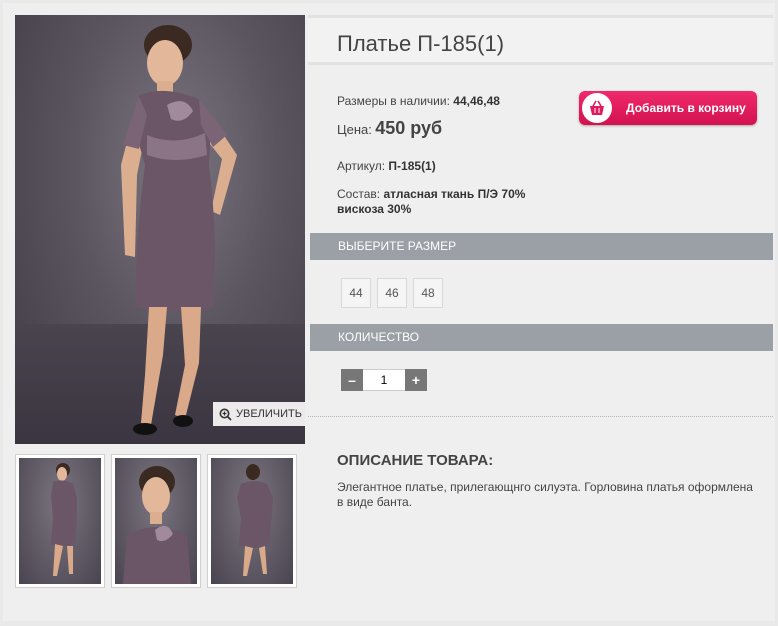  What do you see at coordinates (428, 293) in the screenshot?
I see `size-option-48: 48` at bounding box center [428, 293].